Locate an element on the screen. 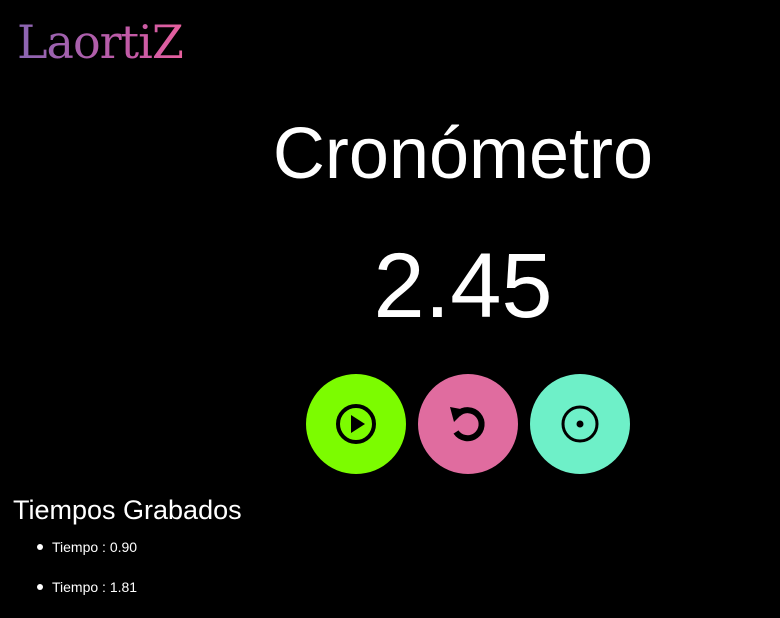 Image resolution: width=780 pixels, height=618 pixels. reset-button is located at coordinates (468, 424).